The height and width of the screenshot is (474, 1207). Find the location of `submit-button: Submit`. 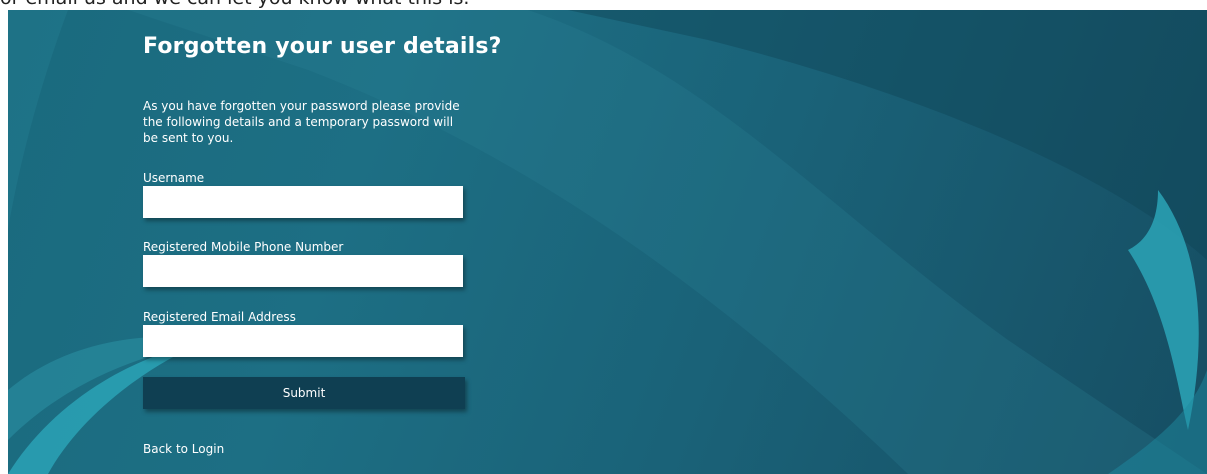

submit-button: Submit is located at coordinates (304, 393).